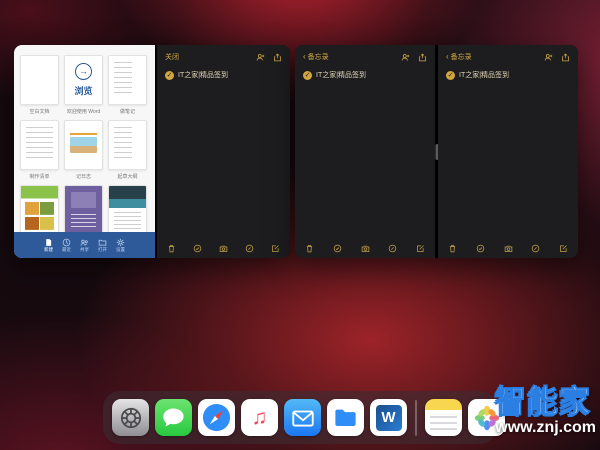  I want to click on template-purple-cover, so click(83, 210).